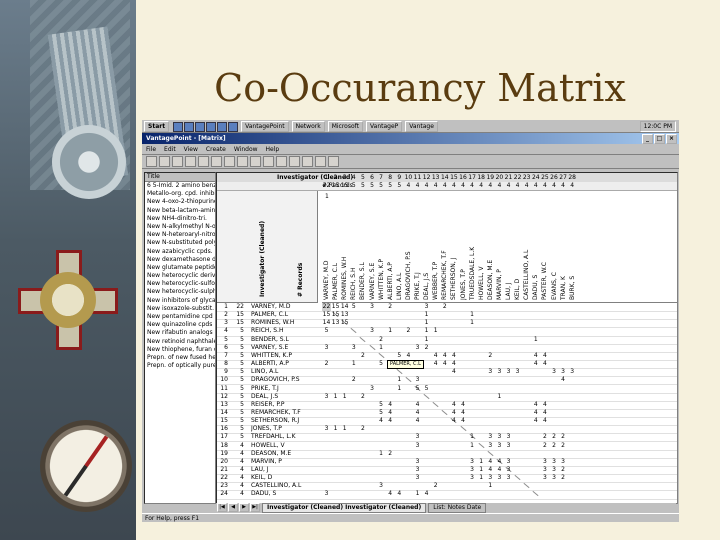 This screenshot has height=540, width=720. What do you see at coordinates (180, 177) in the screenshot?
I see `title-list-header: Title` at bounding box center [180, 177].